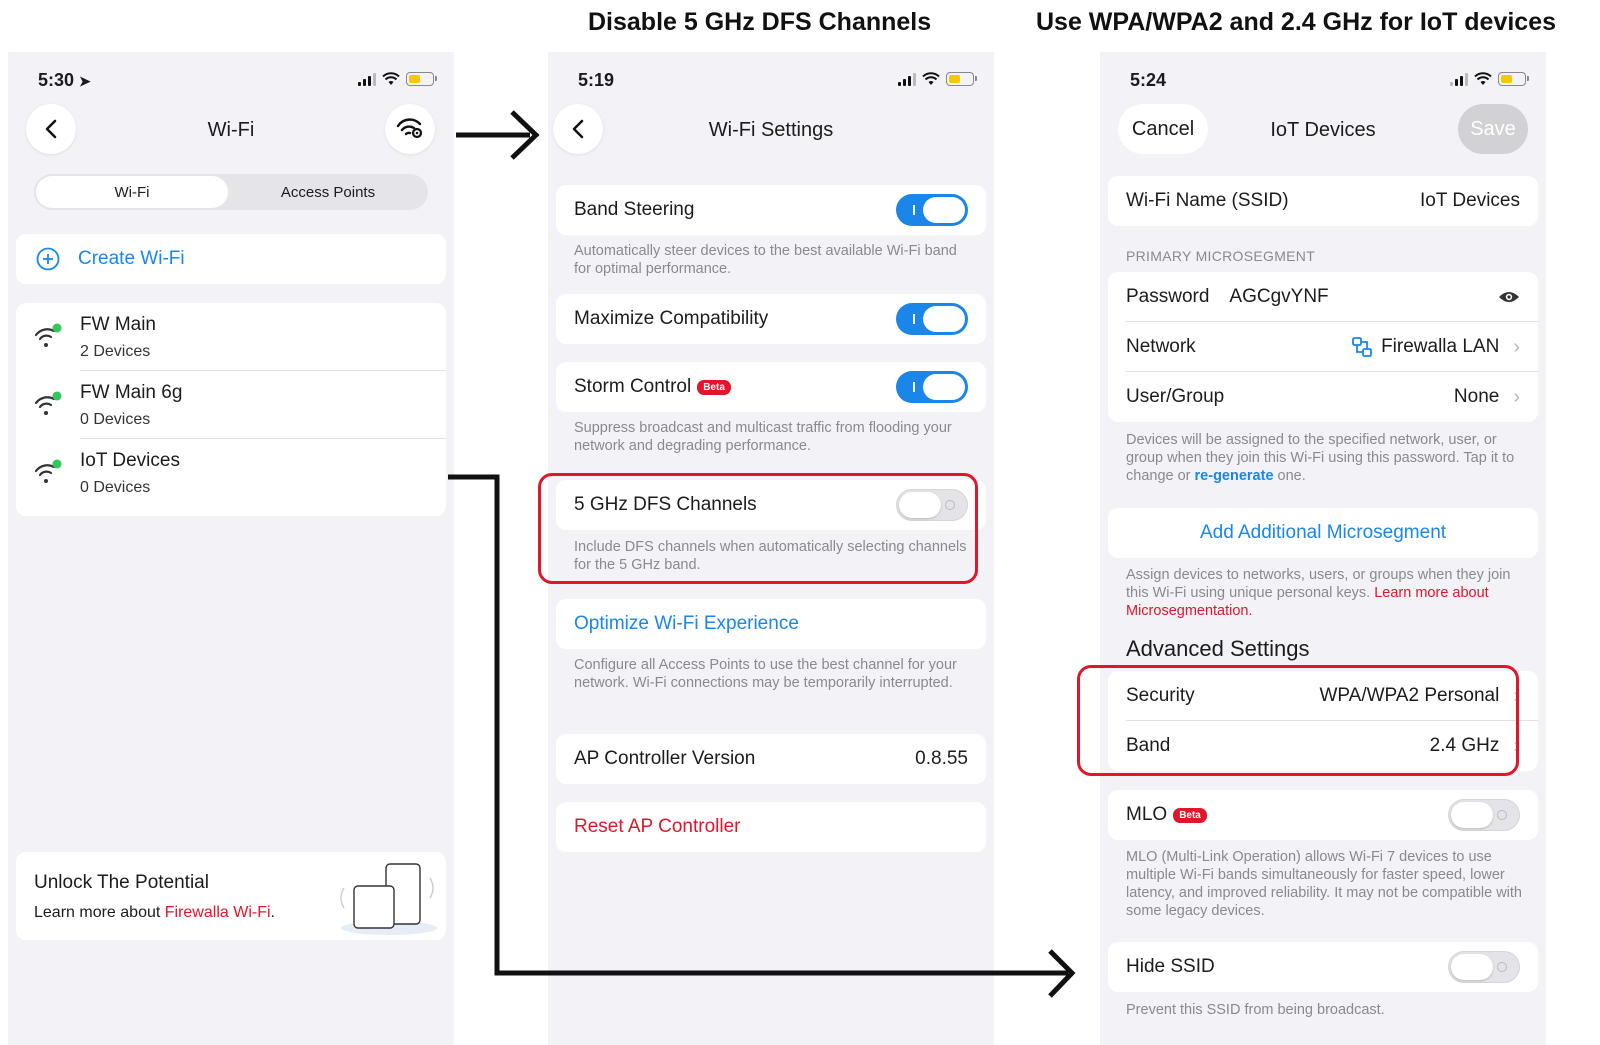  I want to click on security-band-highlight-box, so click(1298, 720).